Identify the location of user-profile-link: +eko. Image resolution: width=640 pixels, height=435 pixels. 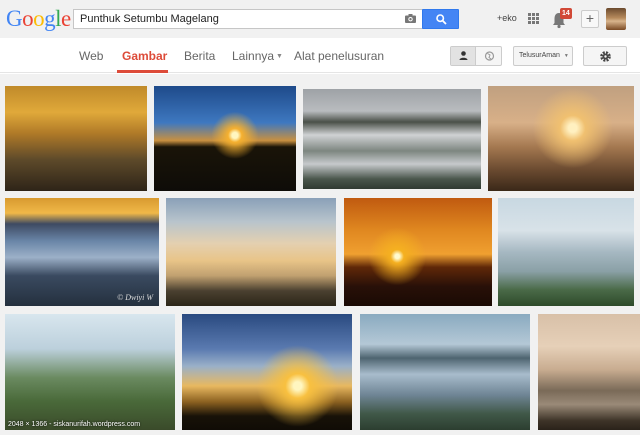
(507, 18).